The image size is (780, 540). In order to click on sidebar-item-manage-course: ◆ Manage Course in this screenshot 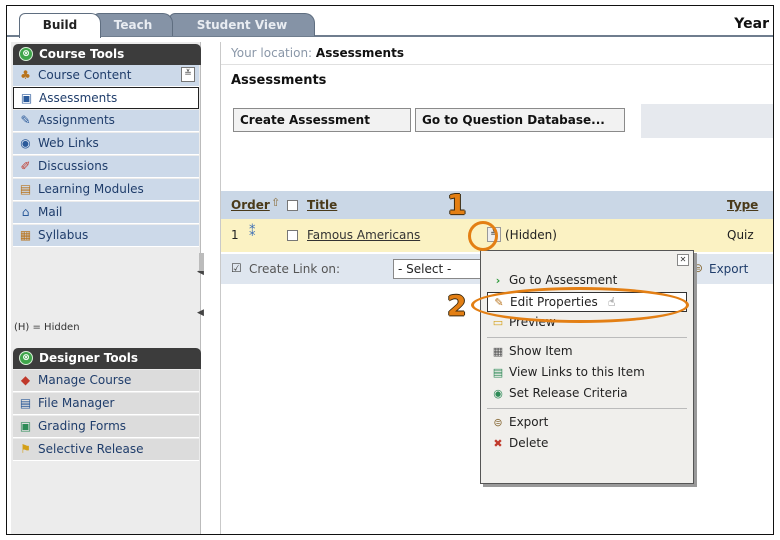, I will do `click(106, 381)`.